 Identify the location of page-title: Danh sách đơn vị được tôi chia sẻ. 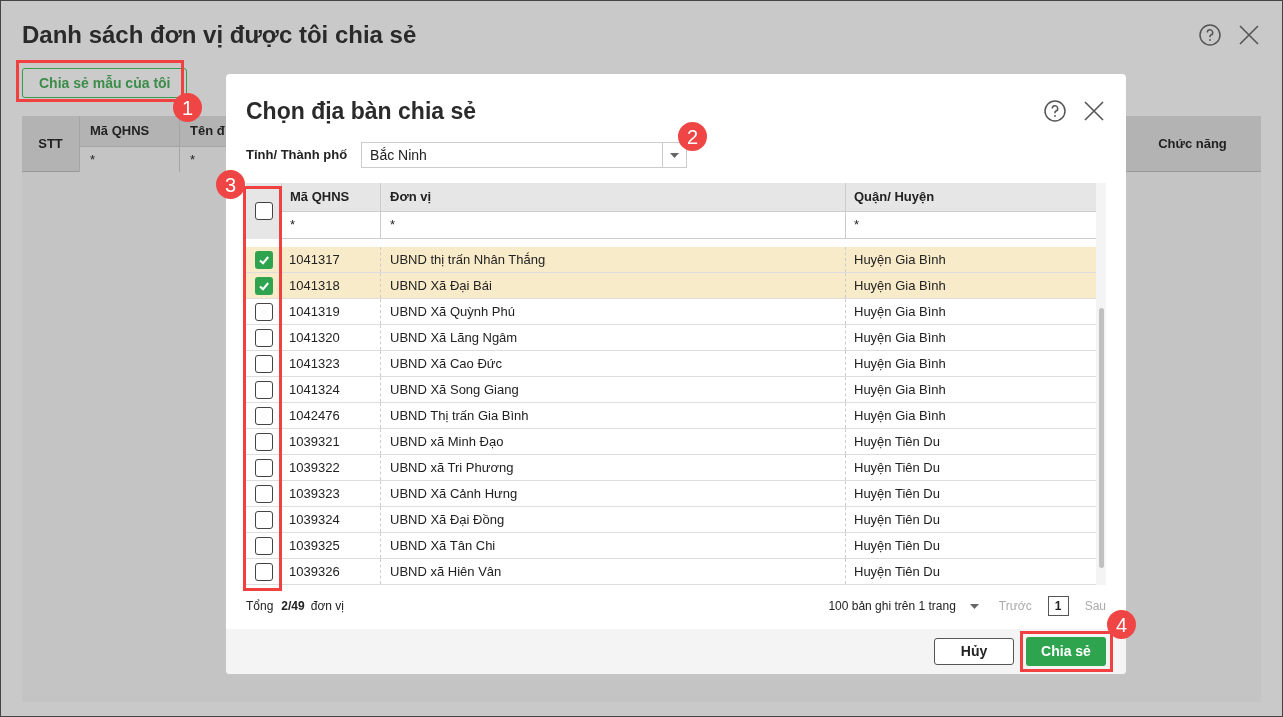
(219, 35).